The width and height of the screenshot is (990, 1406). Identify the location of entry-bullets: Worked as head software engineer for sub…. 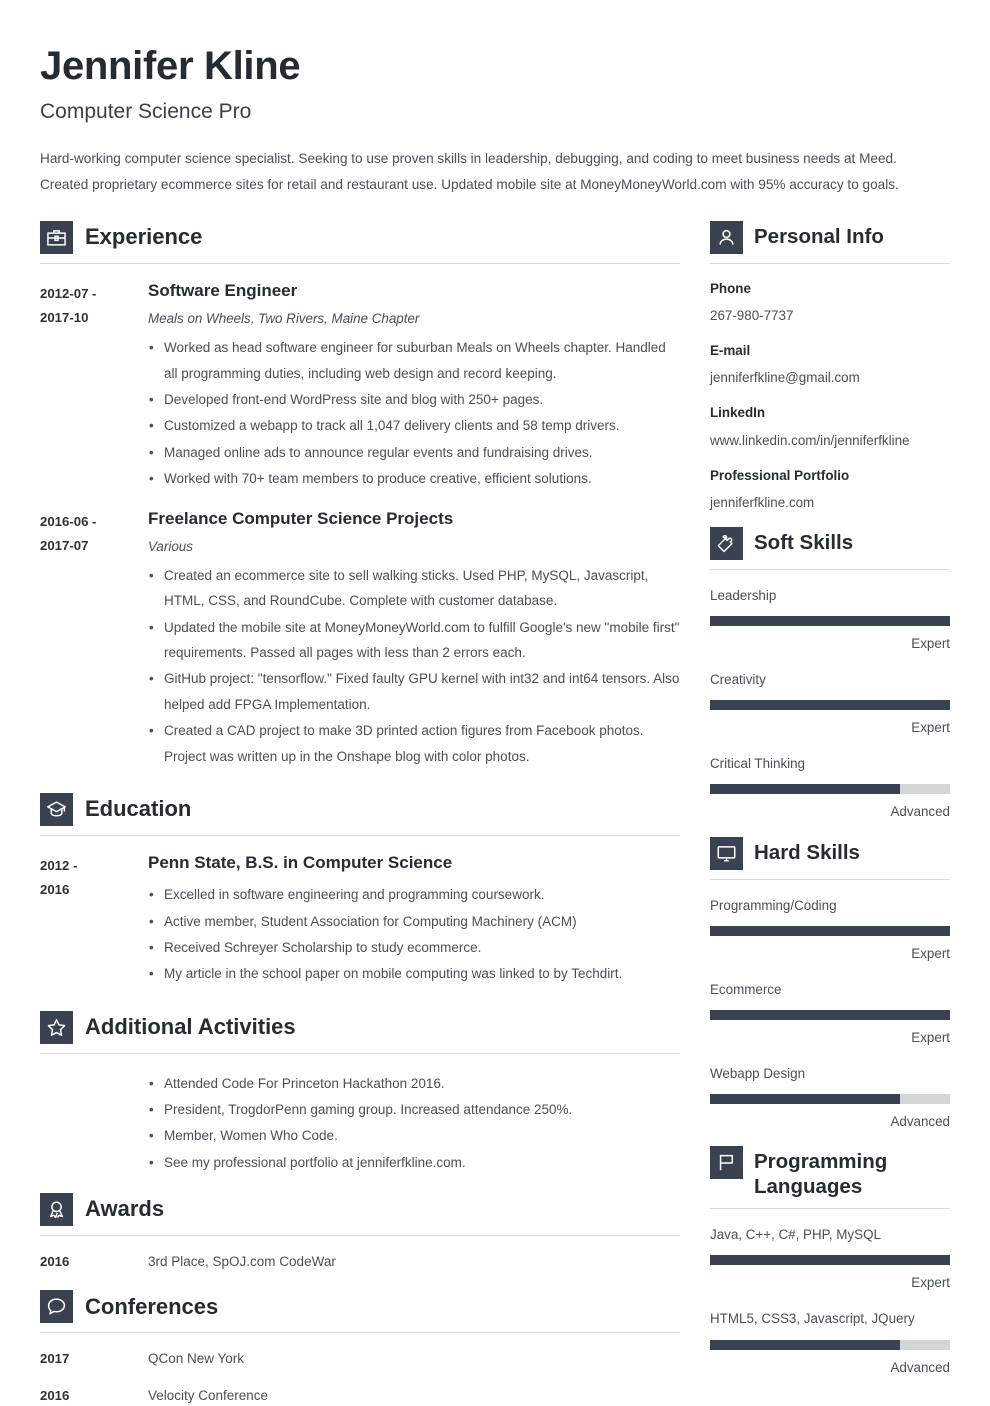
(414, 413).